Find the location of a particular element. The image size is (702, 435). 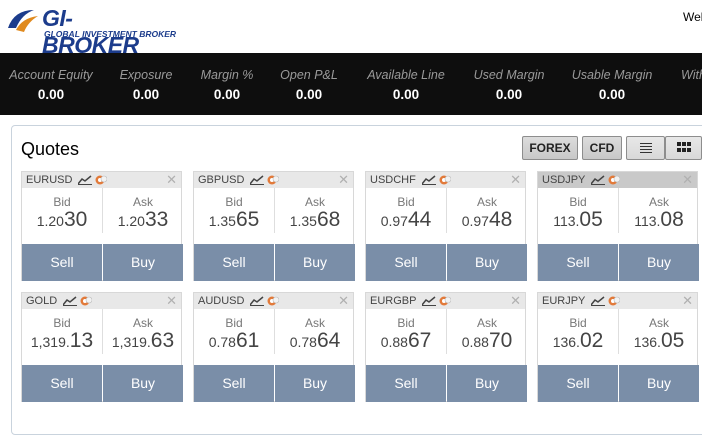

bid-price: 136.02 is located at coordinates (578, 341).